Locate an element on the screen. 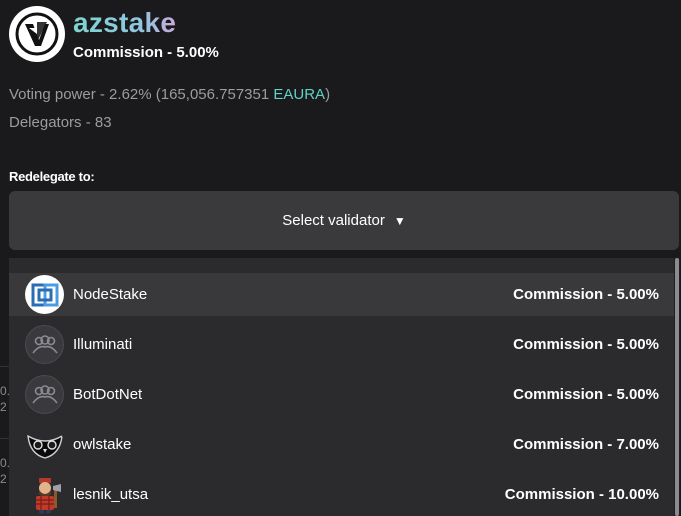 This screenshot has width=681, height=516. list-item-lesnik-utsa: lesnik_utsa Commission - 10.00% is located at coordinates (341, 494).